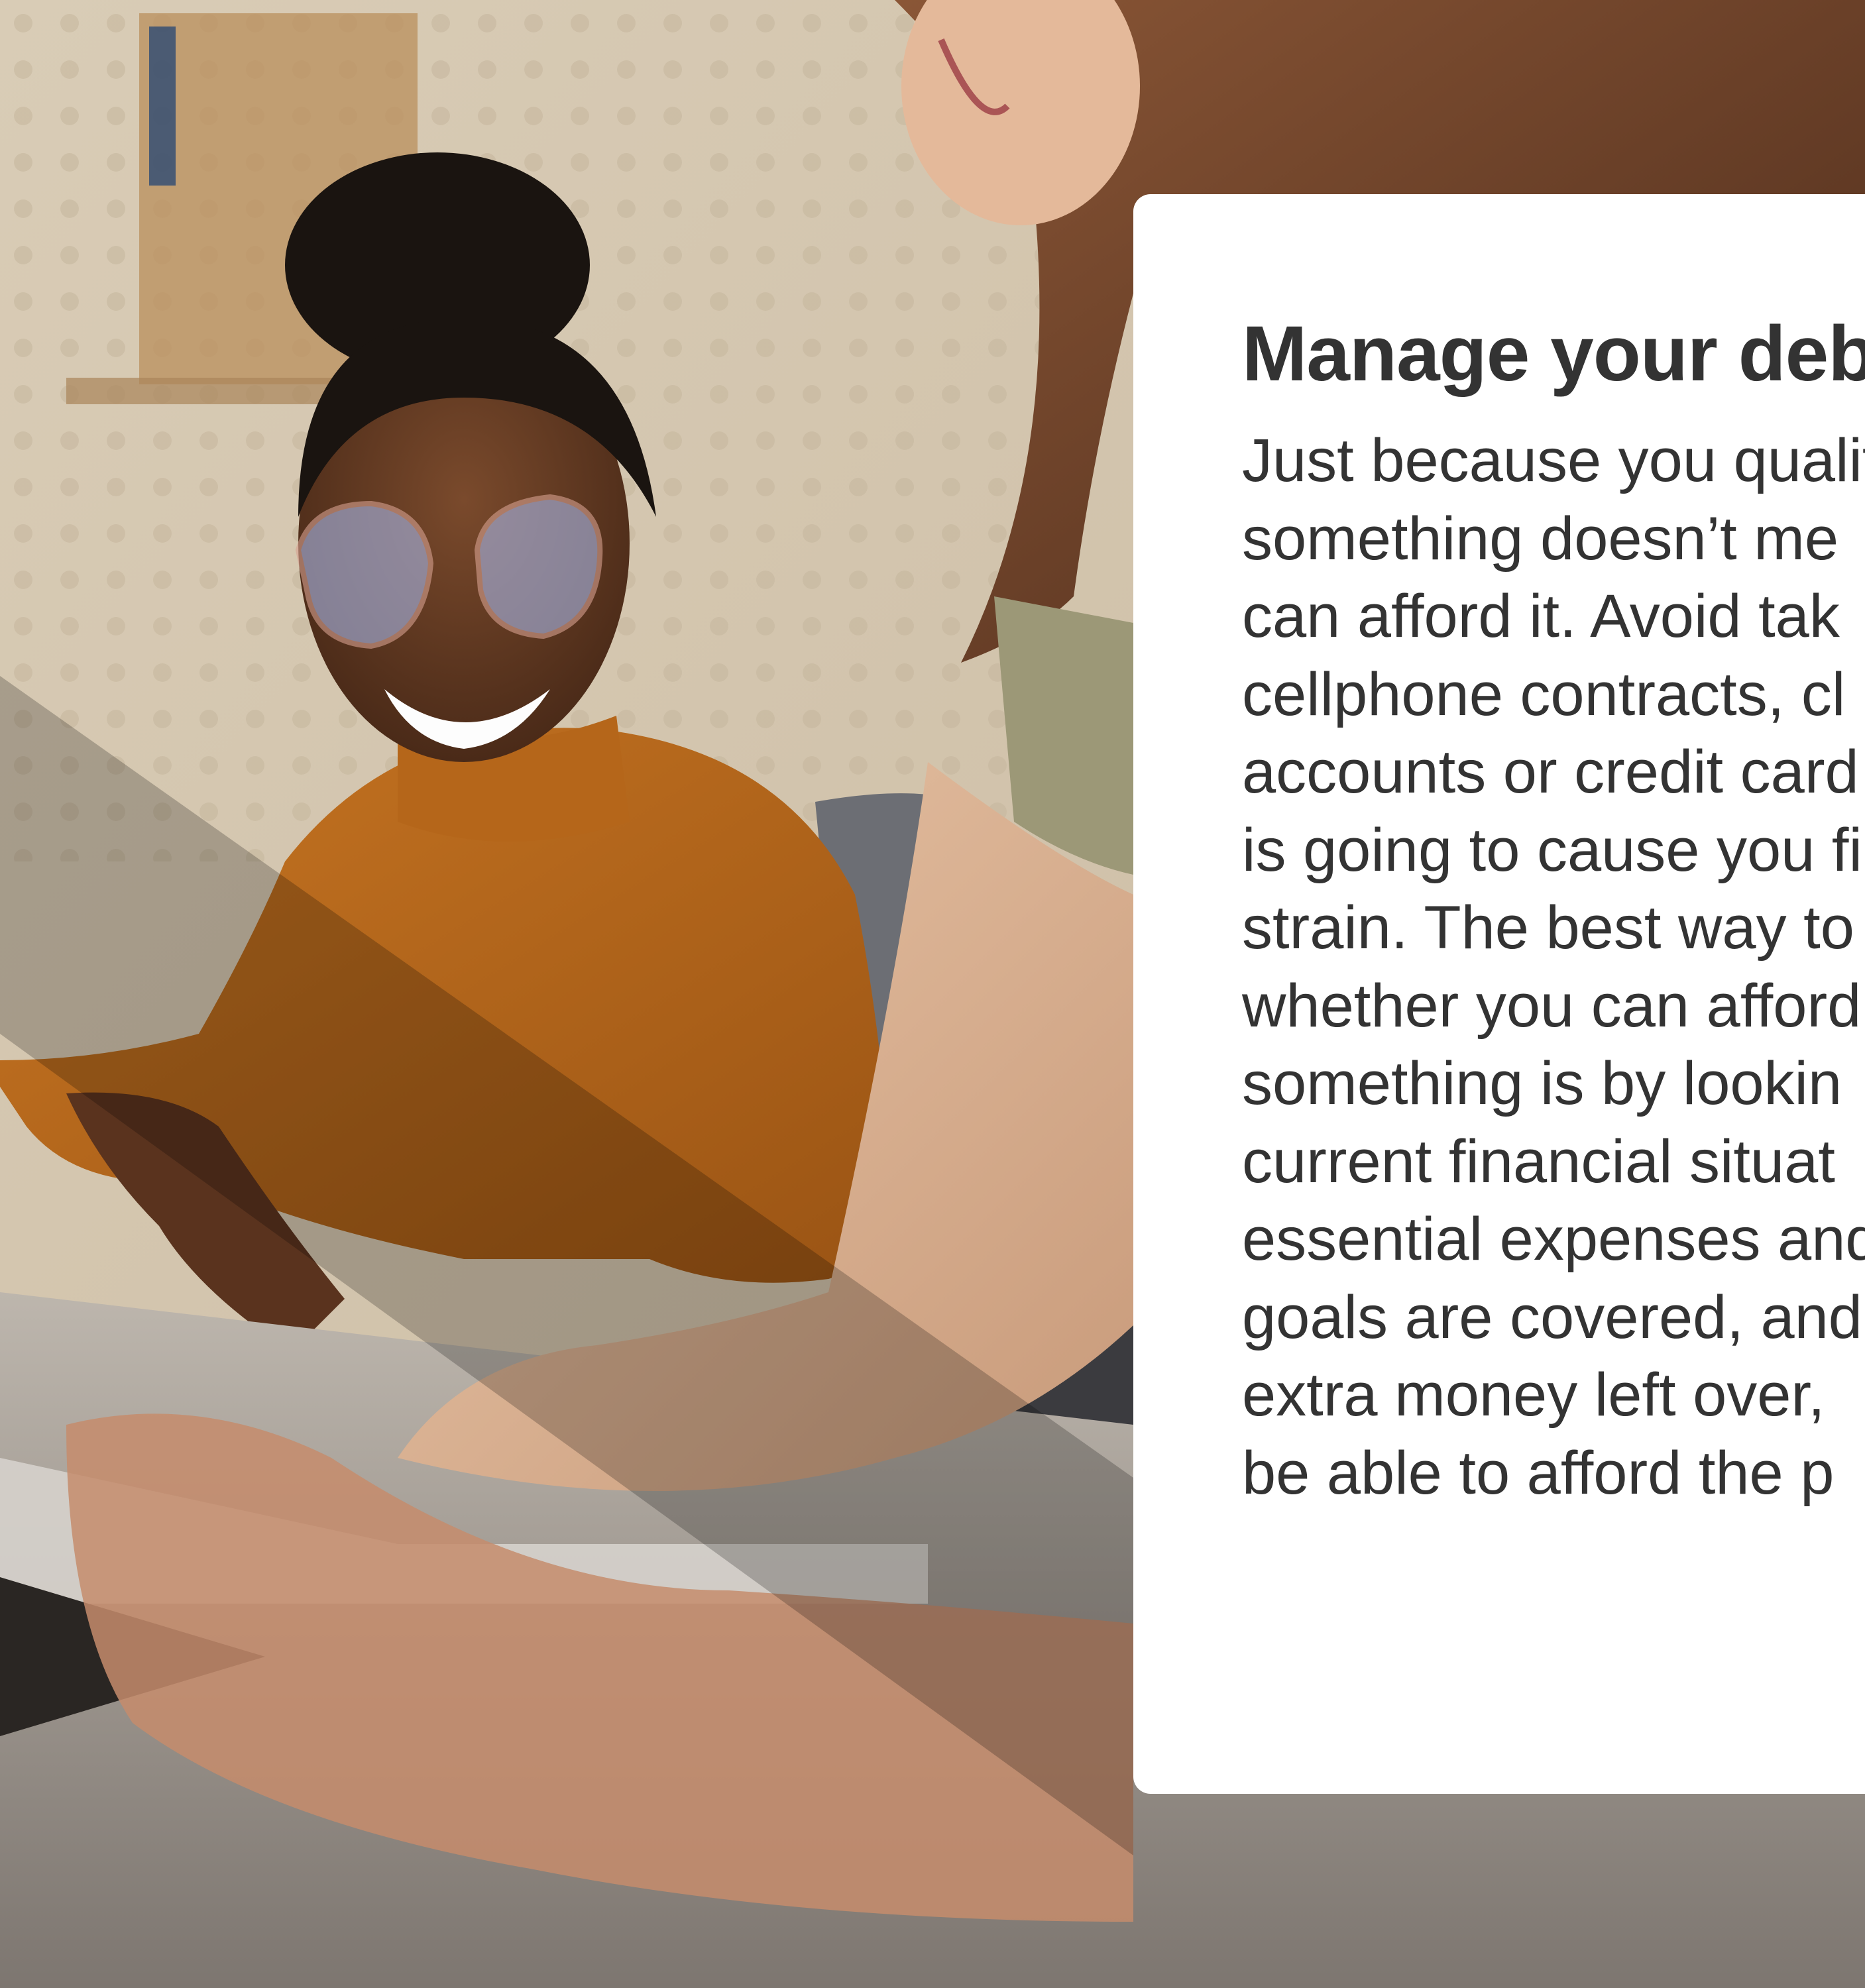  Describe the element at coordinates (1533, 1395) in the screenshot. I see `body-line: extra money left over,` at that location.